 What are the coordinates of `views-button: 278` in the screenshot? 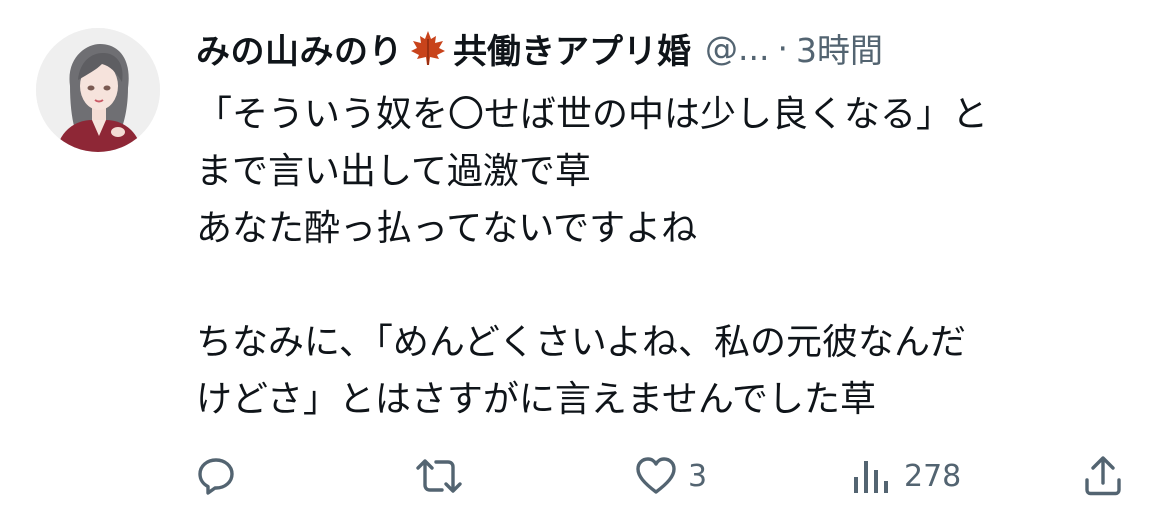 It's located at (905, 476).